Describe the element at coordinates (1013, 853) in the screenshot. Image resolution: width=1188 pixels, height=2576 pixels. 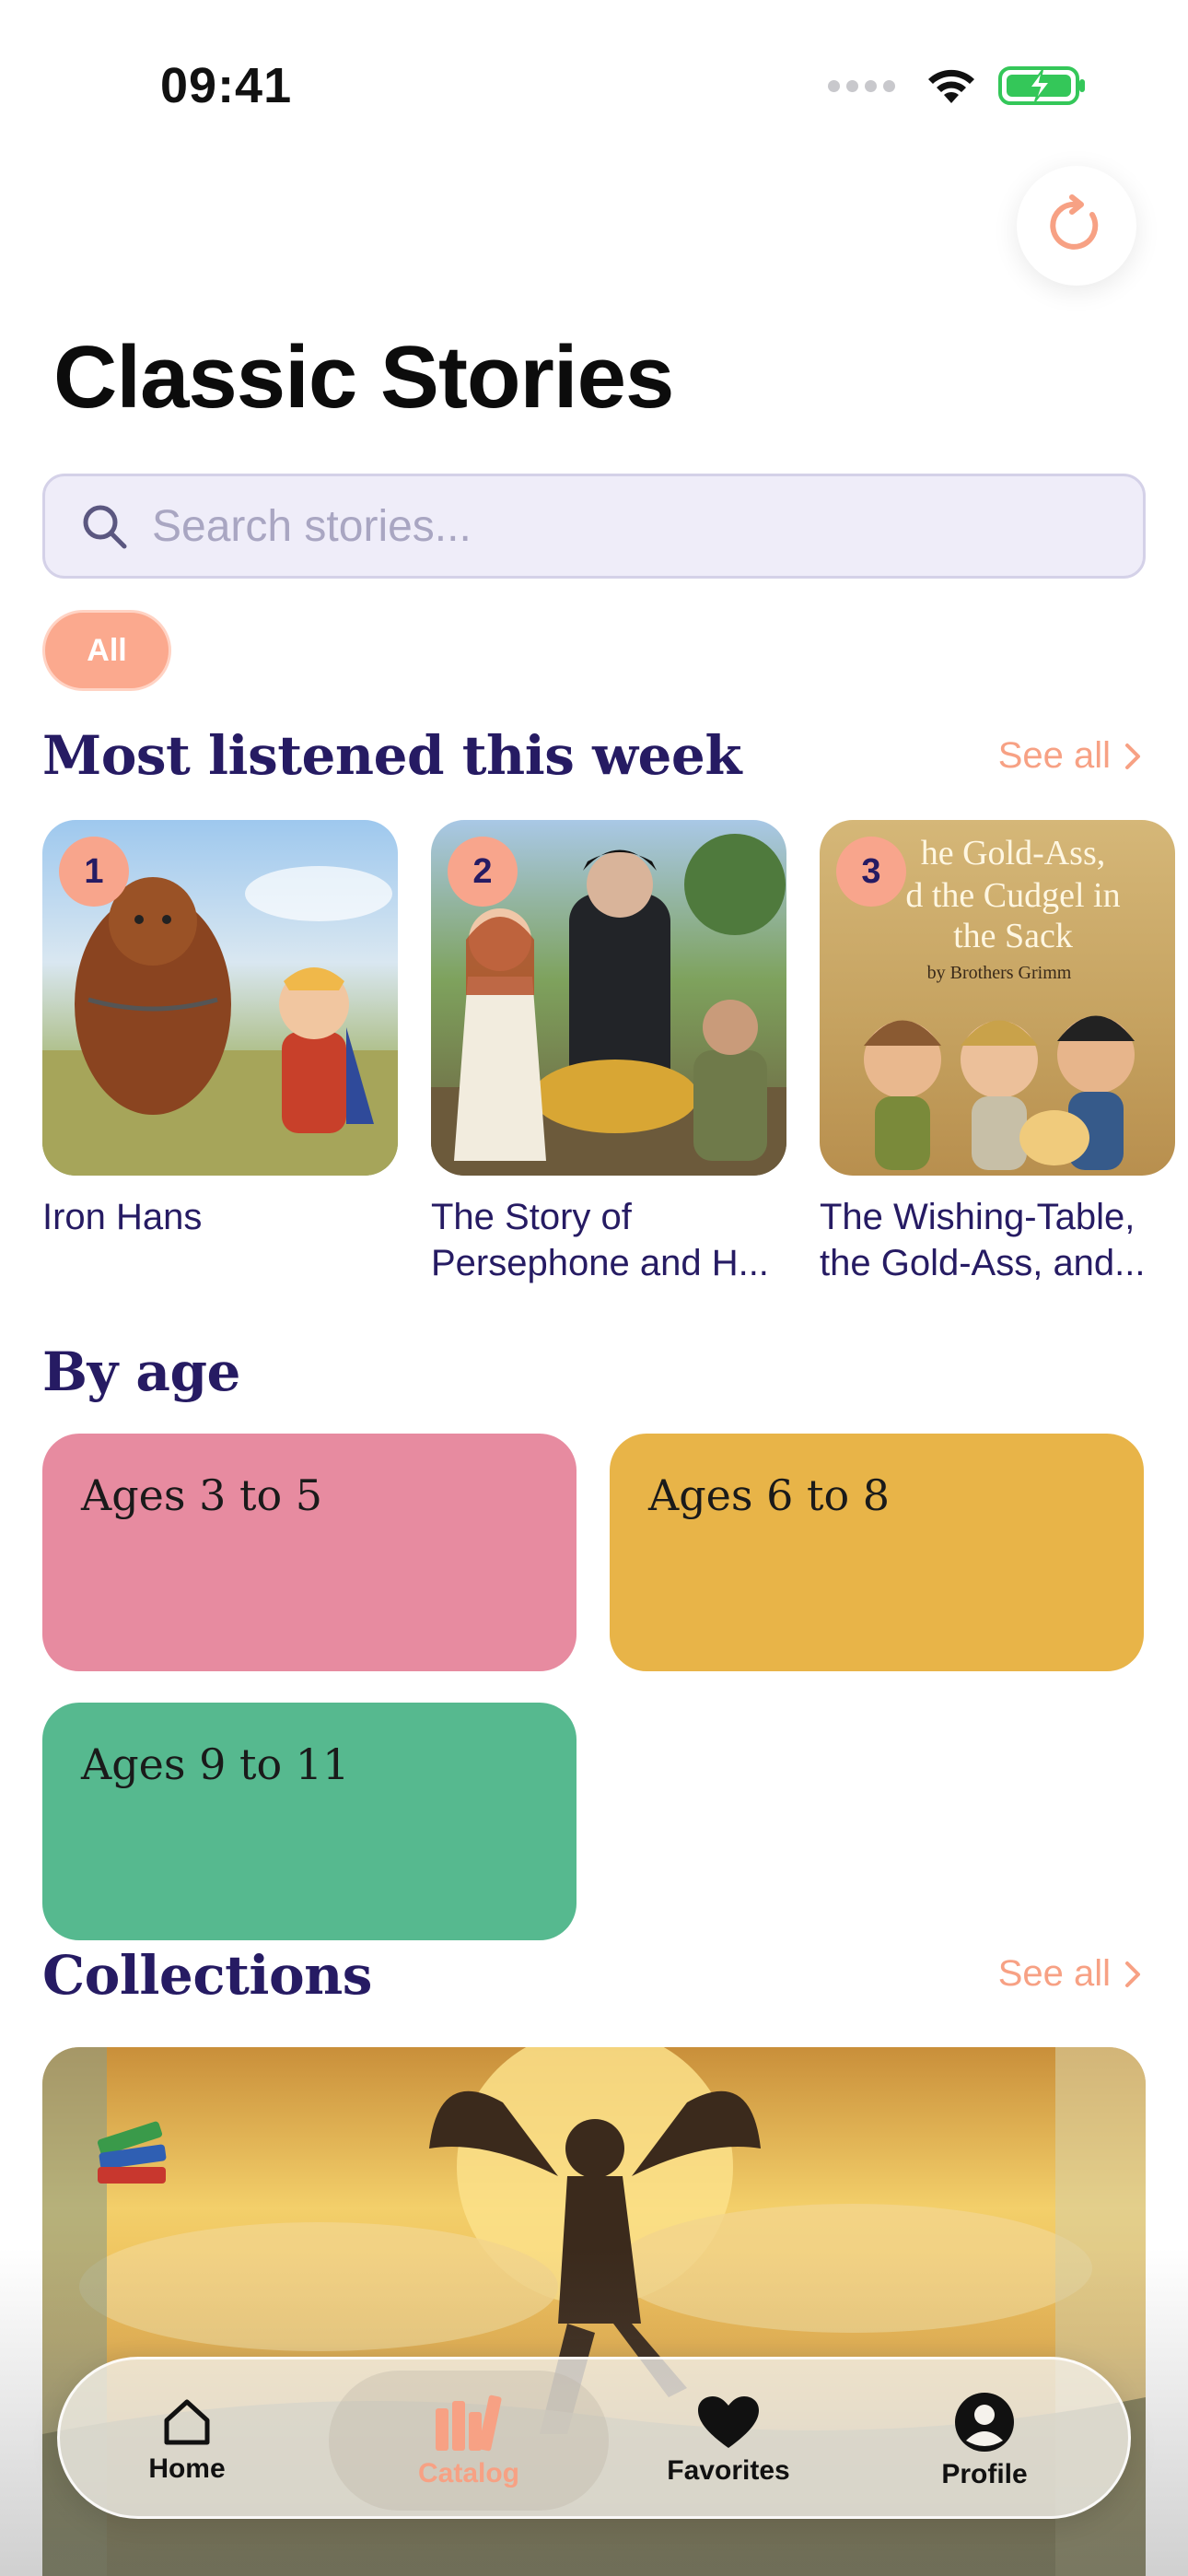
I see `cover-title-text: he Gold-Ass,` at that location.